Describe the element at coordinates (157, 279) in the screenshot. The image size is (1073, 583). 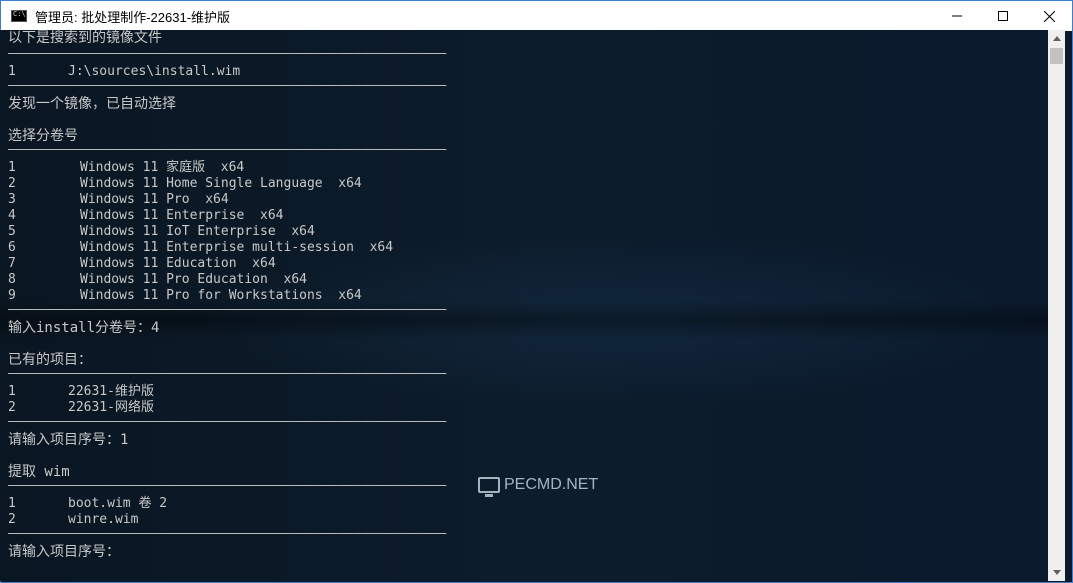
I see `list-item: 8 Windows 11 Pro Education x64` at that location.